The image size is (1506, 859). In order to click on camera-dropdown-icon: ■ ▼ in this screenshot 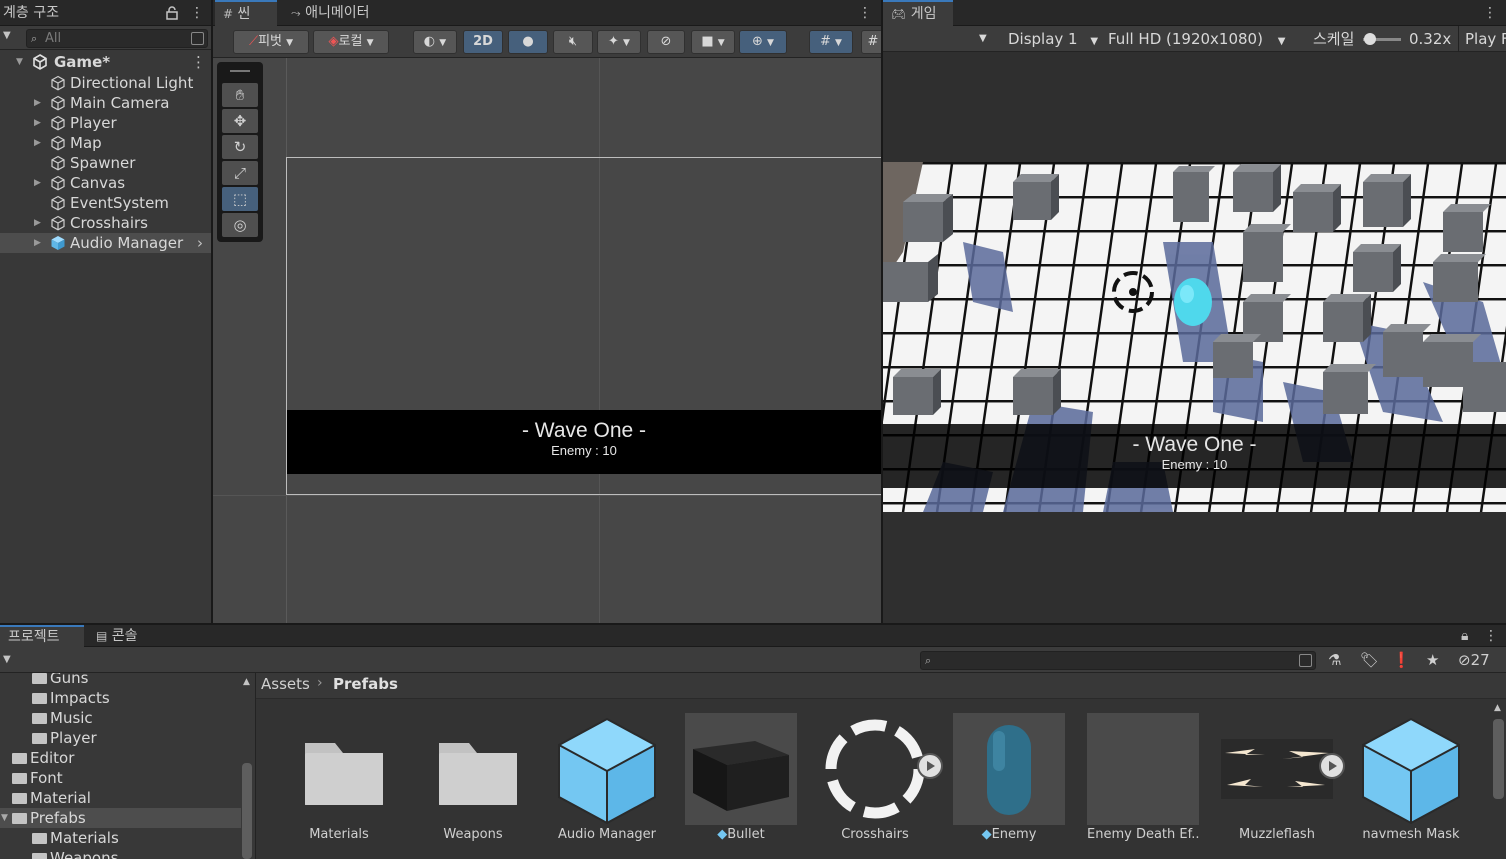, I will do `click(713, 42)`.